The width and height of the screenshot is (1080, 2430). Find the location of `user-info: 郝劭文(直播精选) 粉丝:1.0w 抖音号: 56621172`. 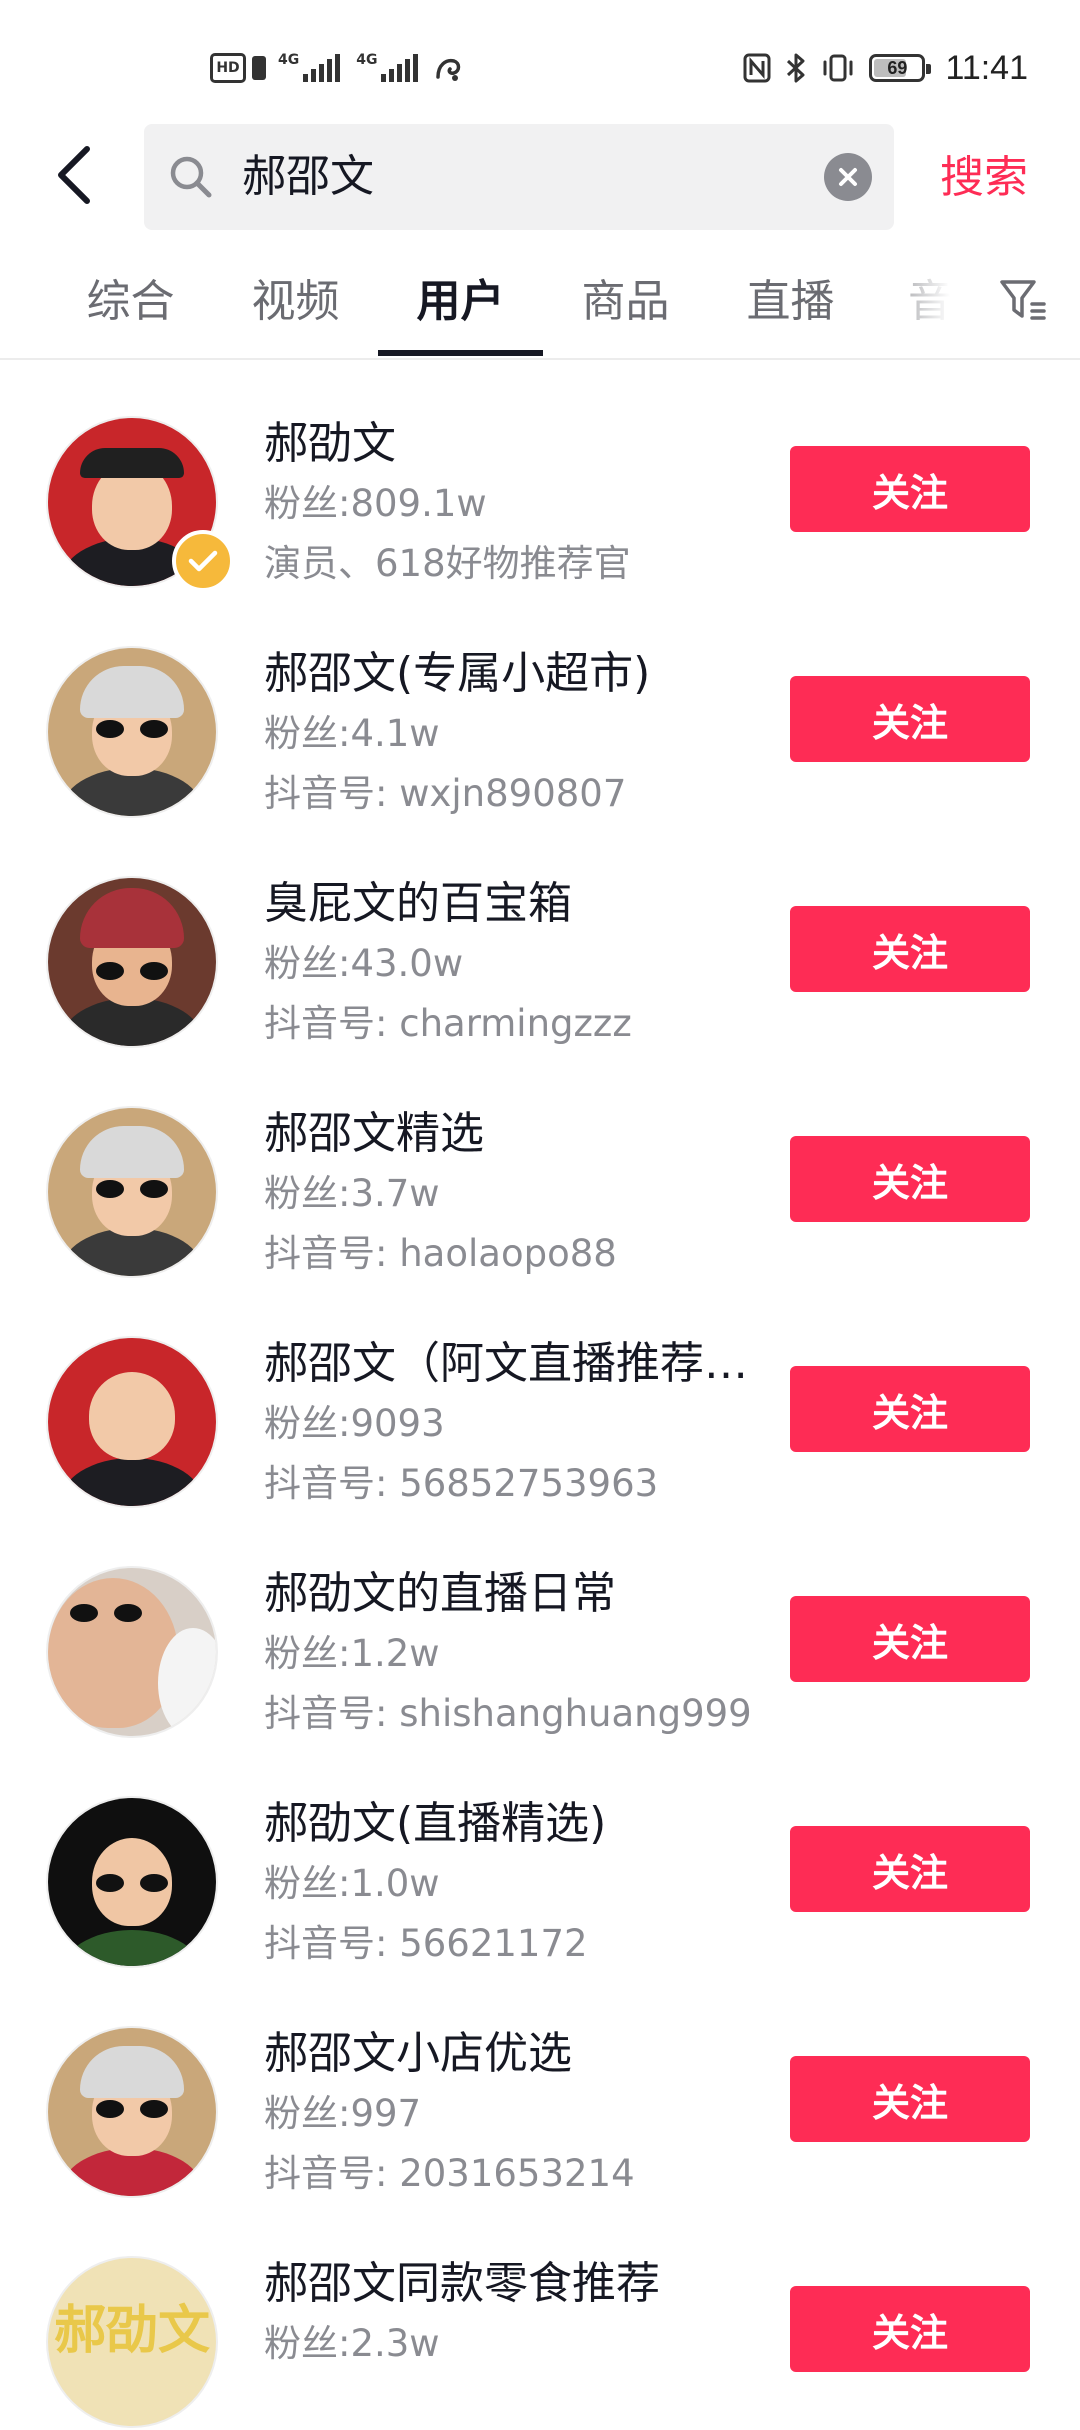

user-info: 郝劭文(直播精选) 粉丝:1.0w 抖音号: 56621172 is located at coordinates (514, 1884).